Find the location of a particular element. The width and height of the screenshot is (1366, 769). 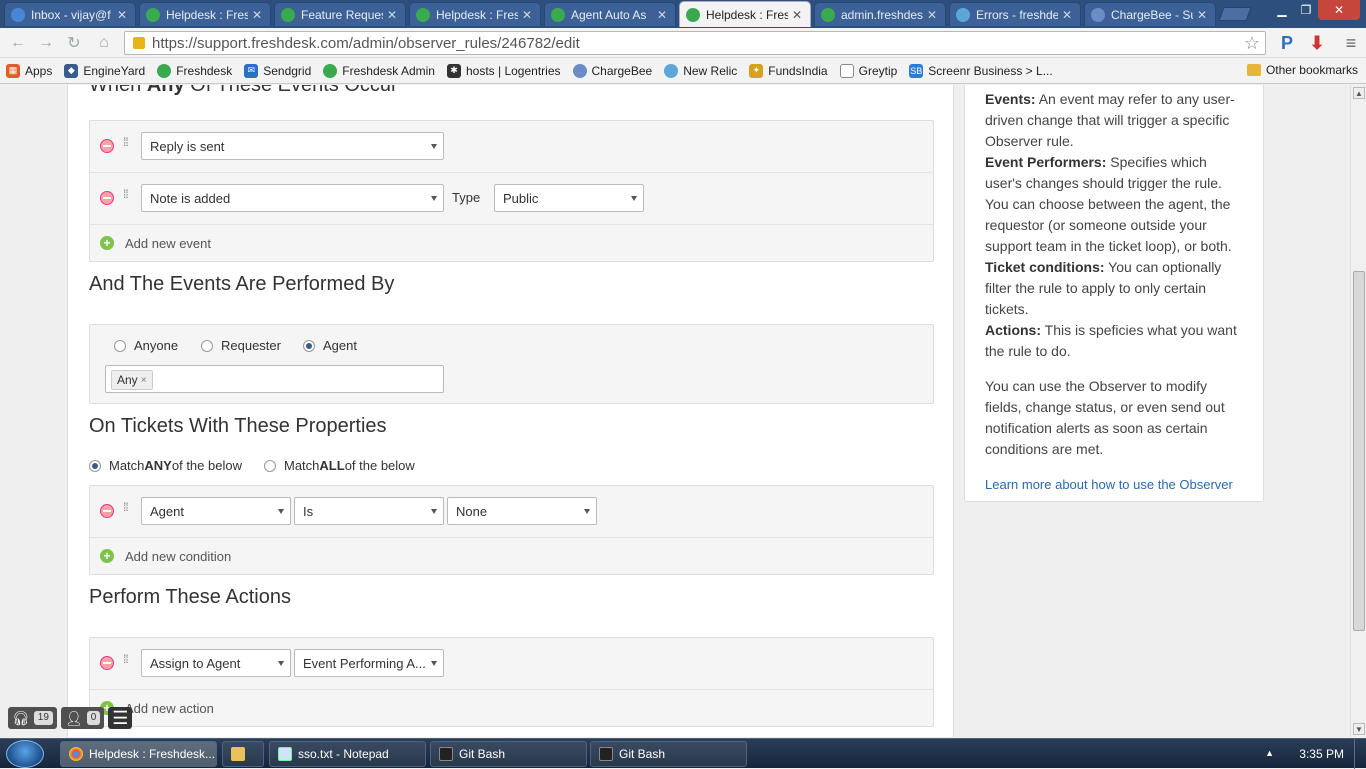

radio-circle is located at coordinates (207, 345).